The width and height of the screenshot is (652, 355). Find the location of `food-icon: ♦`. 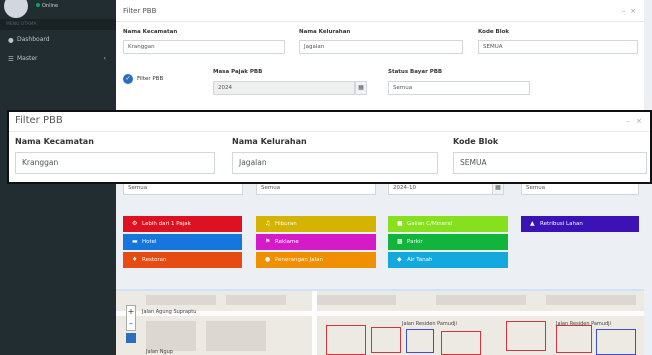

food-icon: ♦ is located at coordinates (135, 259).